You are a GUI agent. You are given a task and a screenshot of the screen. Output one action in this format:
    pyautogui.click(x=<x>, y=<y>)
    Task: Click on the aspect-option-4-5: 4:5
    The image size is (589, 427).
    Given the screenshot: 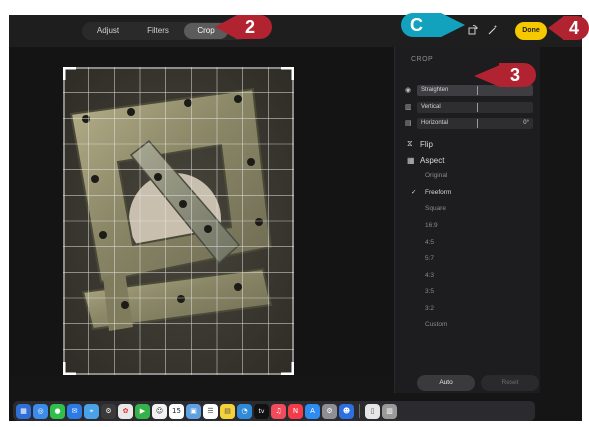 What is the action you would take?
    pyautogui.click(x=466, y=243)
    